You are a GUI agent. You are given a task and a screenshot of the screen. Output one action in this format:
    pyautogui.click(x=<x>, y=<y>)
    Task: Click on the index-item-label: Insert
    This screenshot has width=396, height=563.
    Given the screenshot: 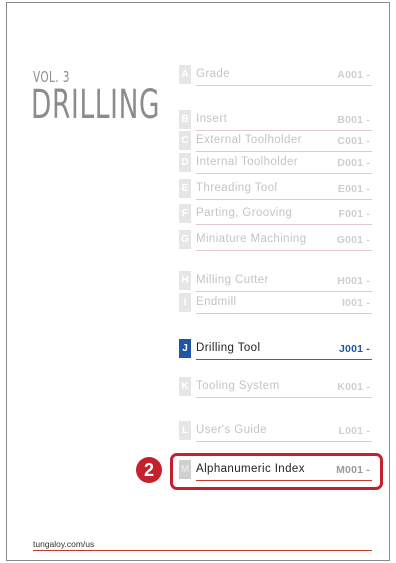 What is the action you would take?
    pyautogui.click(x=212, y=119)
    